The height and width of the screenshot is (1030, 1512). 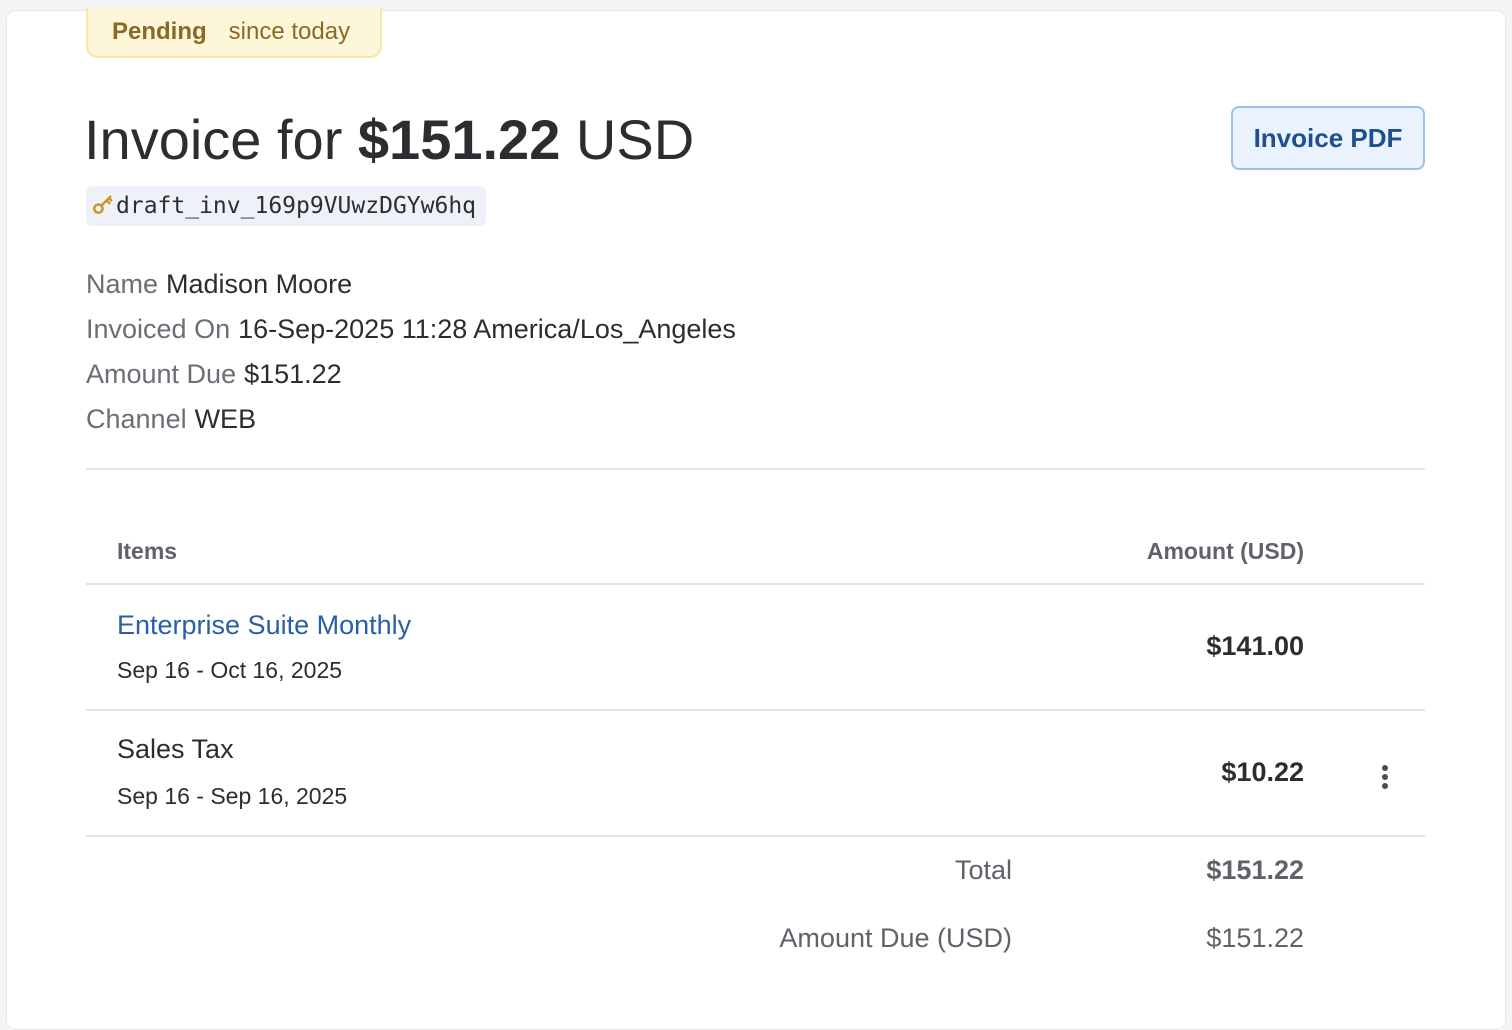 I want to click on detail-invoiced-value: 16-Sep-2025 11:28 America/Los_Angeles, so click(x=487, y=329).